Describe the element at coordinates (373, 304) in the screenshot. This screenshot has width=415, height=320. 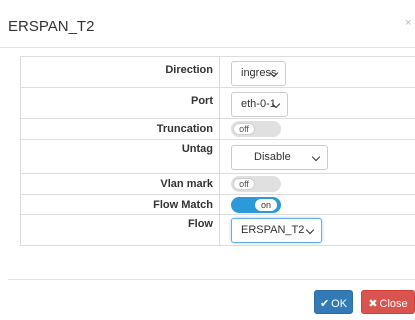
I see `x-icon: ✖` at that location.